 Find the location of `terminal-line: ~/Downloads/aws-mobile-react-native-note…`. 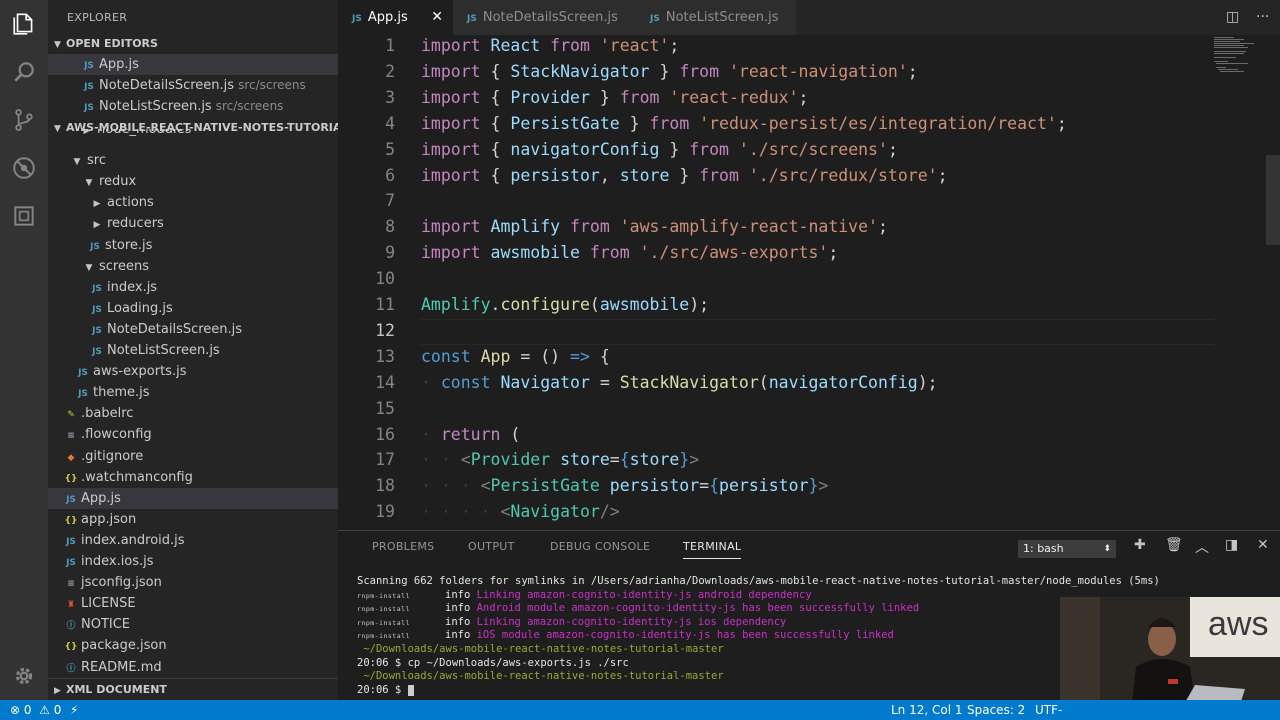

terminal-line: ~/Downloads/aws-mobile-react-native-note… is located at coordinates (540, 649).